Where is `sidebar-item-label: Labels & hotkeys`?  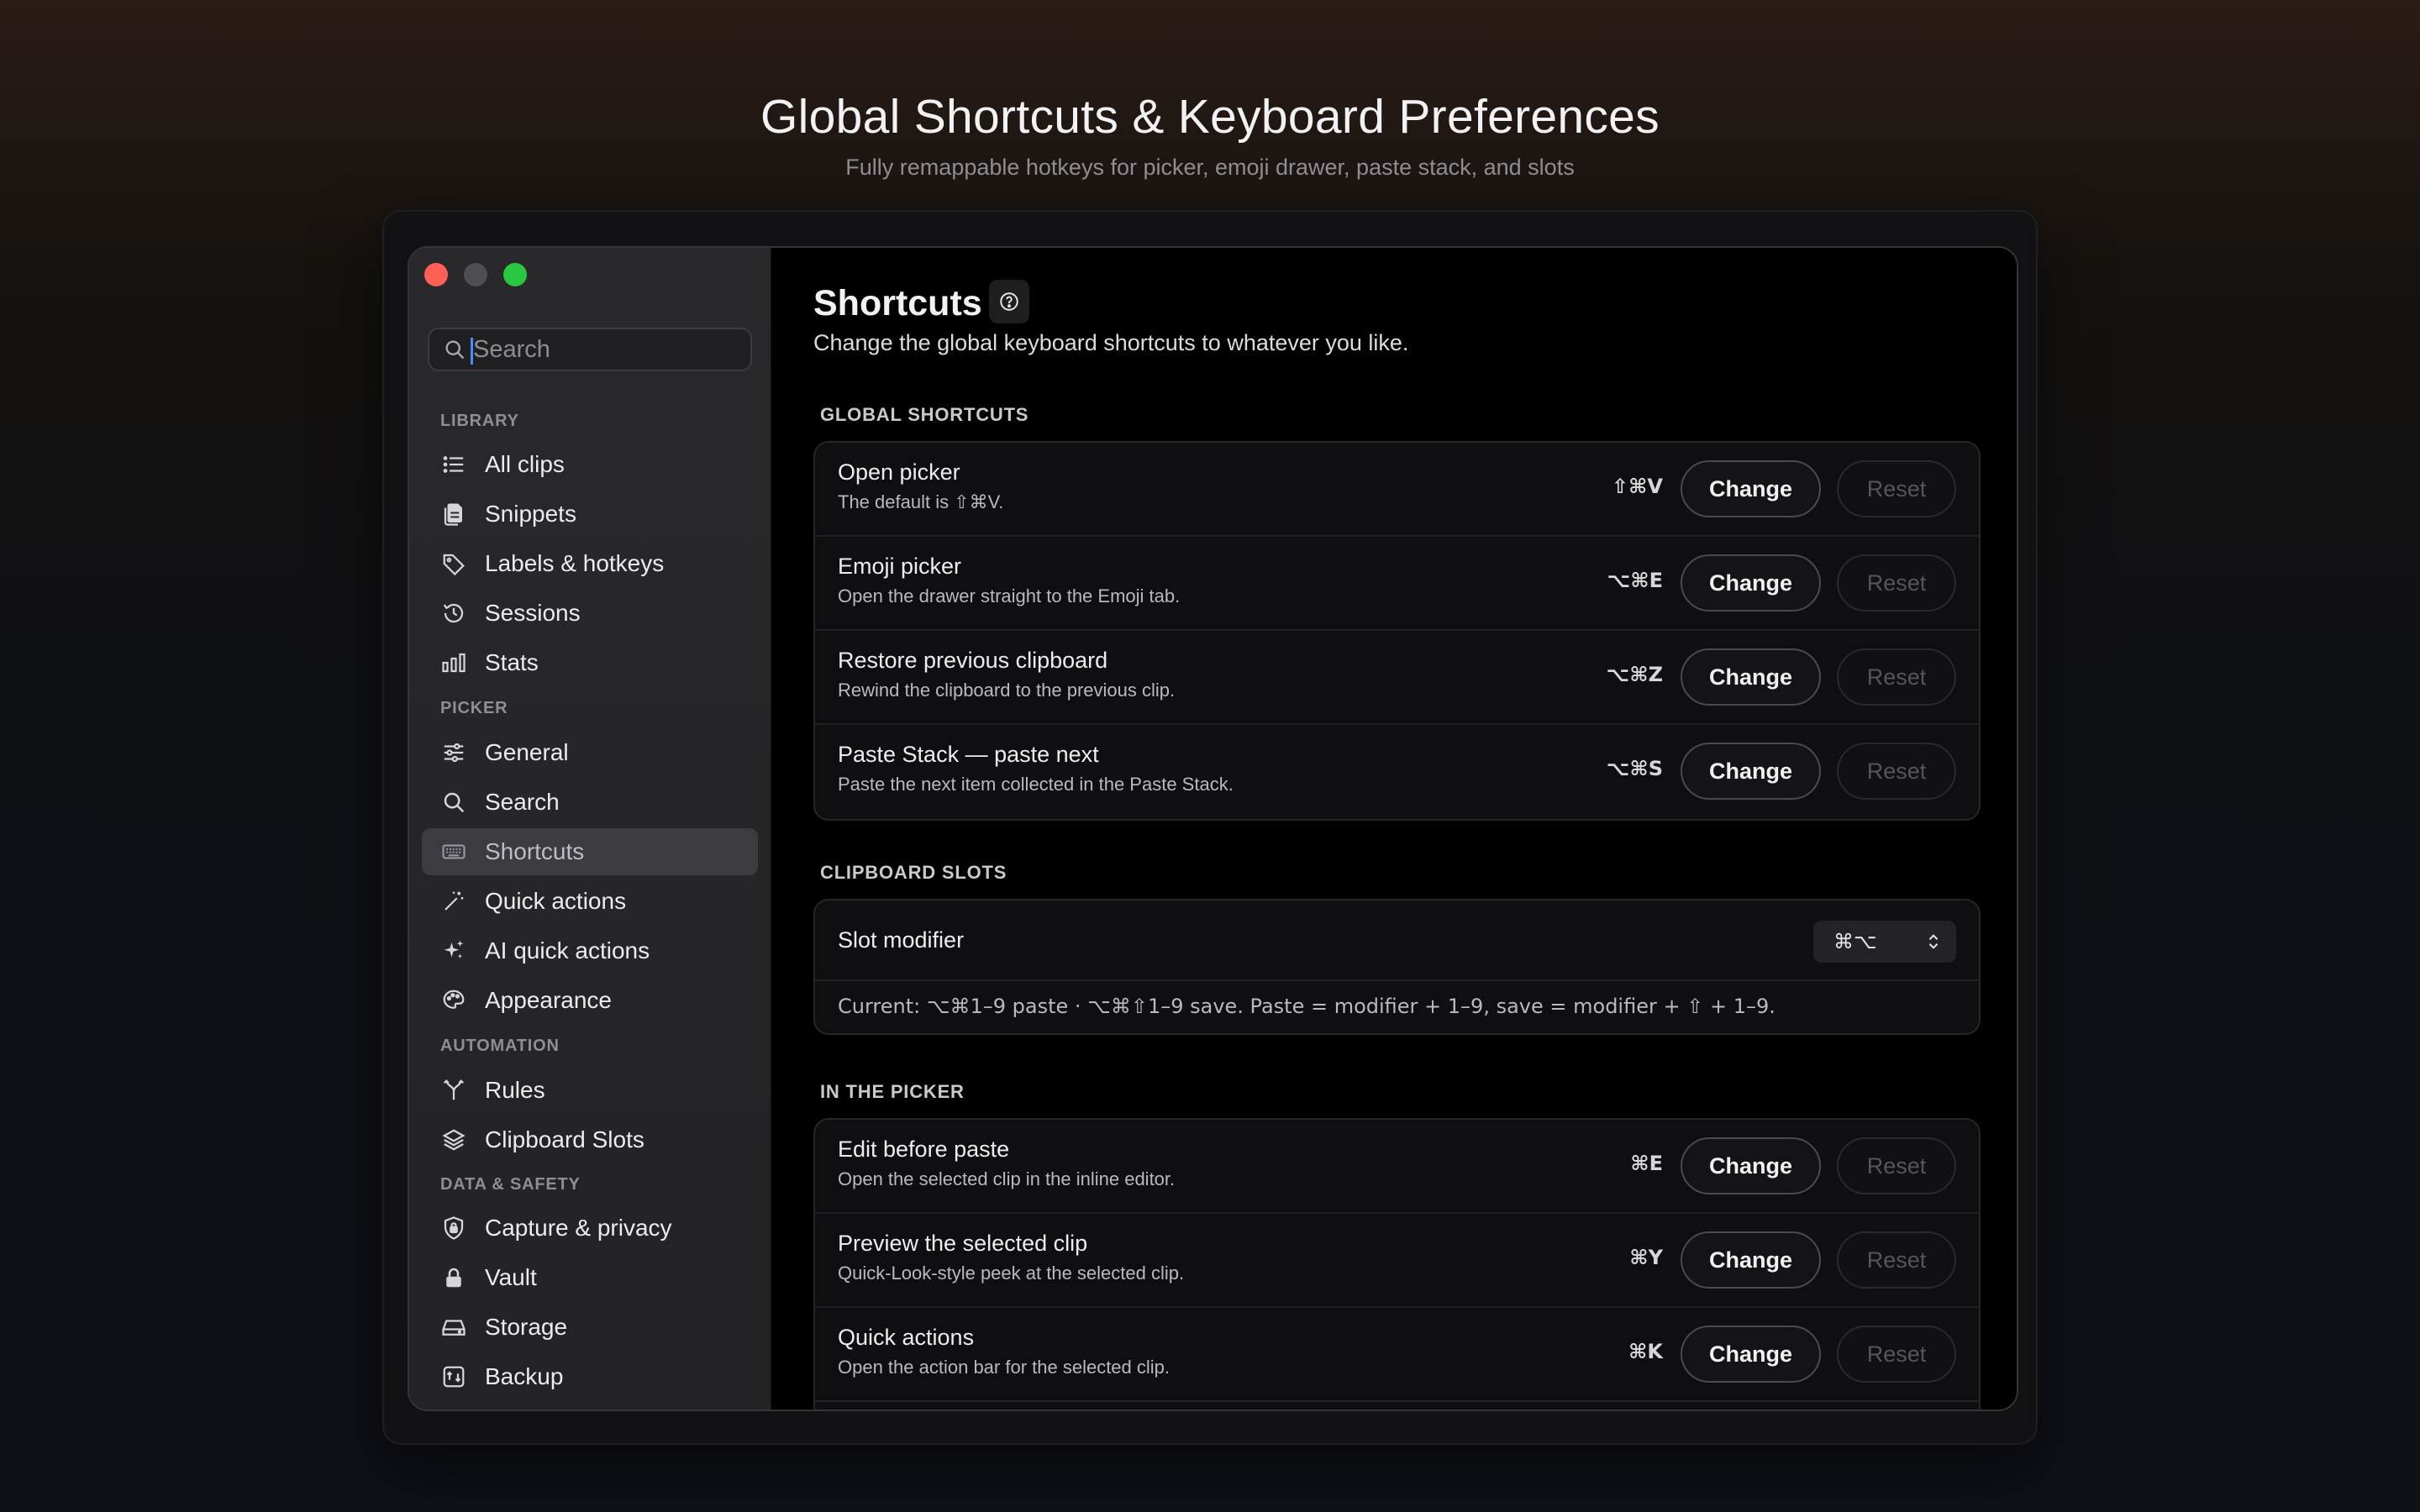
sidebar-item-label: Labels & hotkeys is located at coordinates (575, 563).